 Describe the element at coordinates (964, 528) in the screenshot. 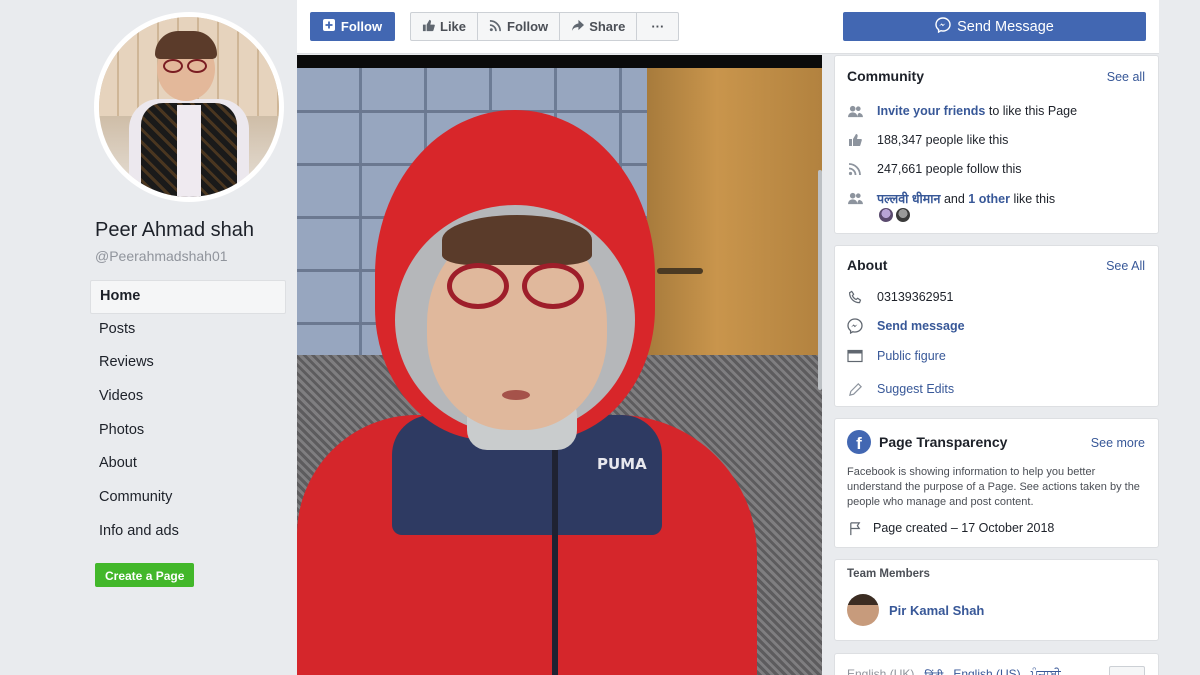

I see `page-created-date: Page created – 17 October 2018` at that location.